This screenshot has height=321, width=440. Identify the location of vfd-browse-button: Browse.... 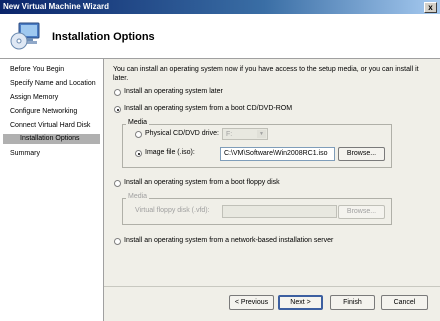
(361, 212).